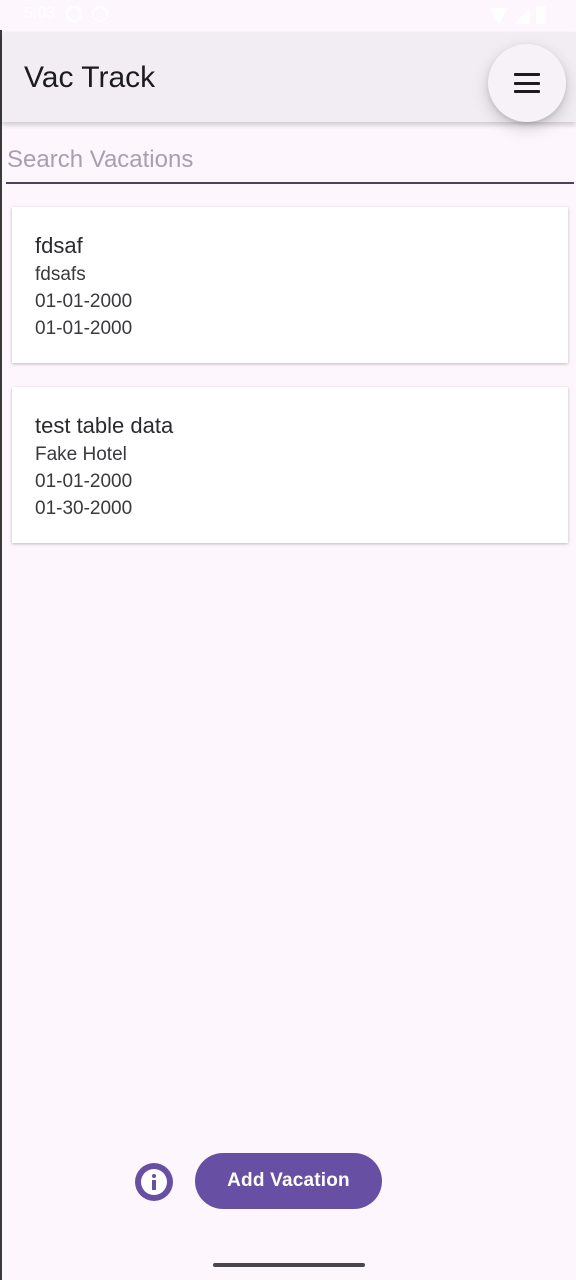 This screenshot has height=1280, width=576. What do you see at coordinates (100, 14) in the screenshot?
I see `dnd-icon` at bounding box center [100, 14].